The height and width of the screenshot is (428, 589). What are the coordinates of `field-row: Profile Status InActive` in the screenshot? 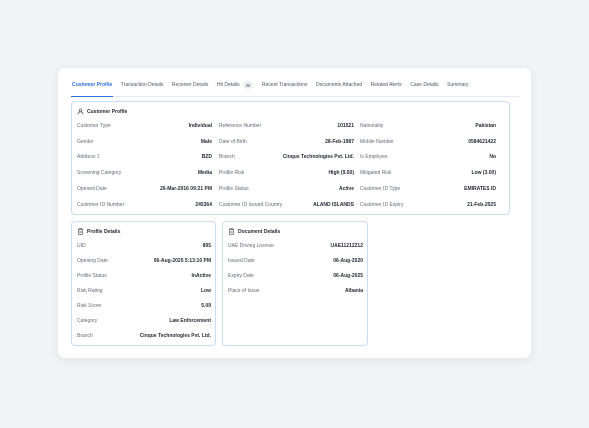 It's located at (144, 276).